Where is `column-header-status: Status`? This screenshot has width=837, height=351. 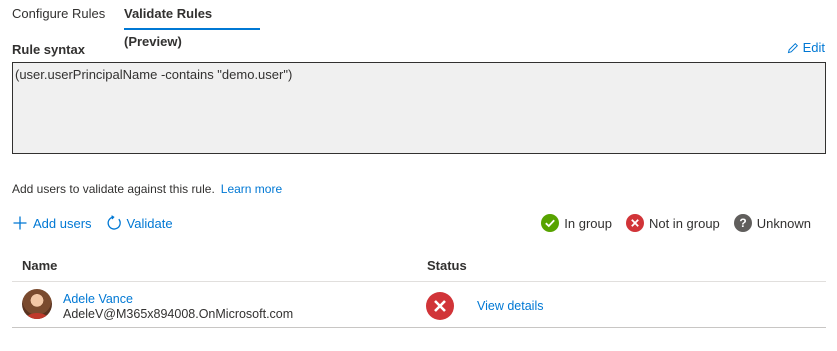 column-header-status: Status is located at coordinates (447, 265).